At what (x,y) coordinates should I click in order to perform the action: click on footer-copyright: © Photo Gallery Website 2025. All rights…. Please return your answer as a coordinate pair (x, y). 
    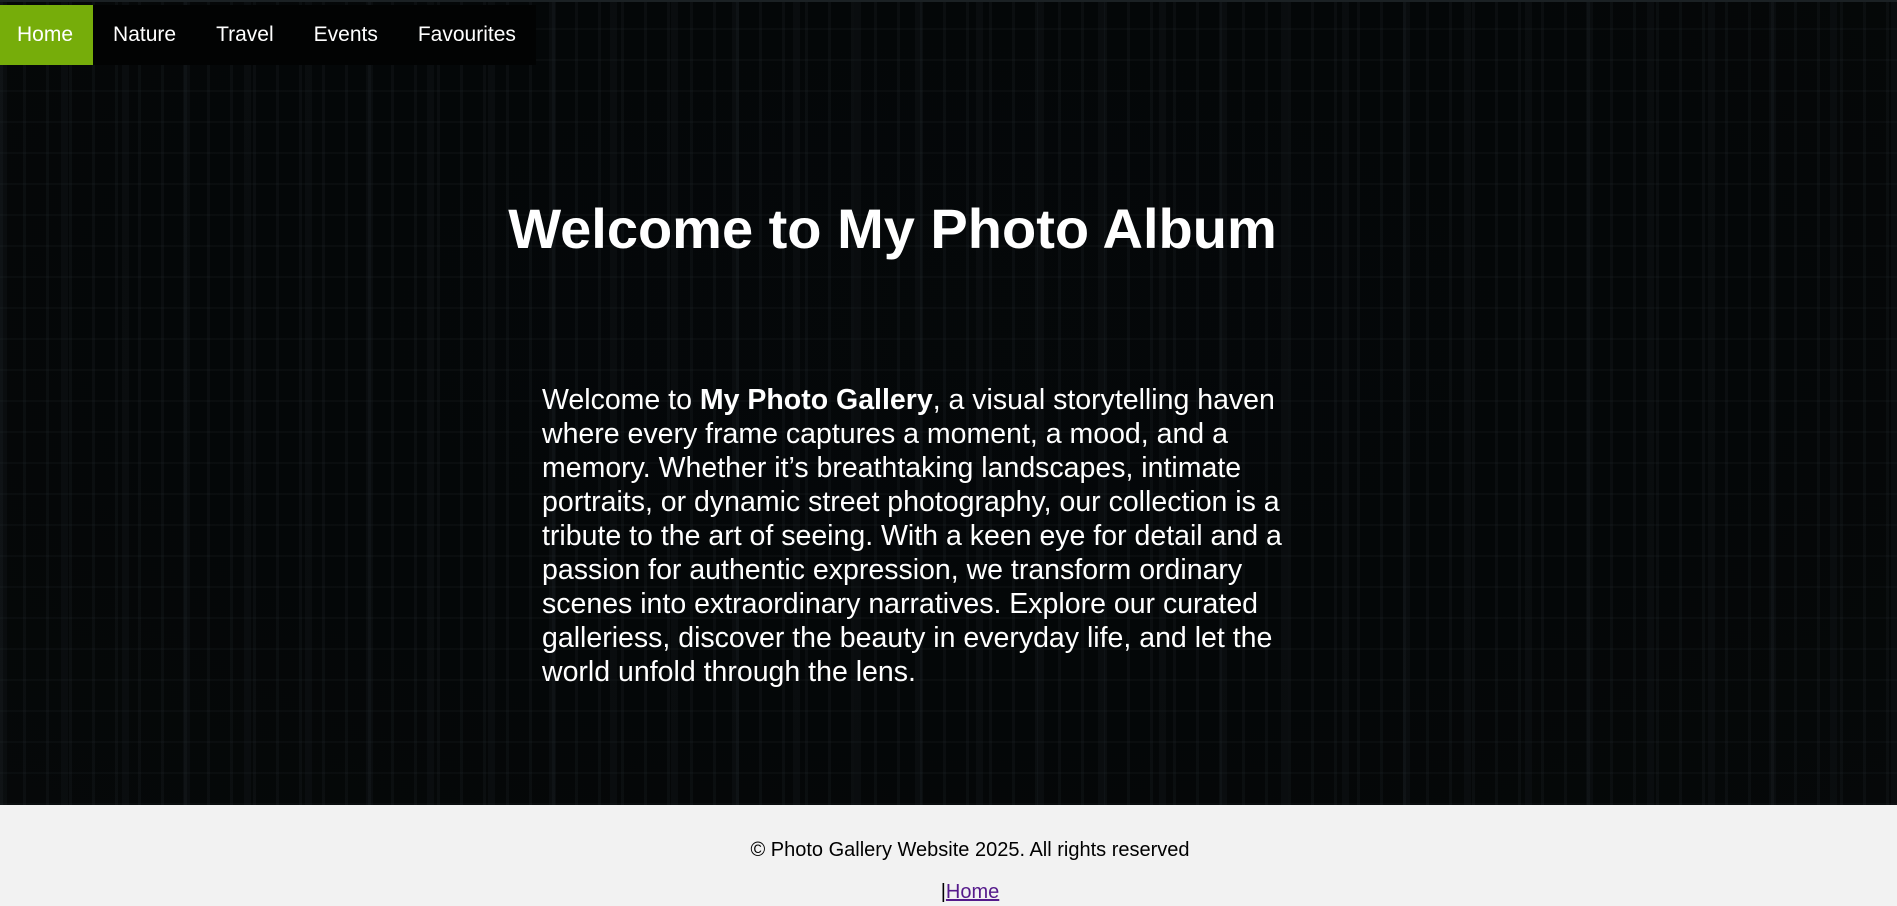
    Looking at the image, I should click on (970, 850).